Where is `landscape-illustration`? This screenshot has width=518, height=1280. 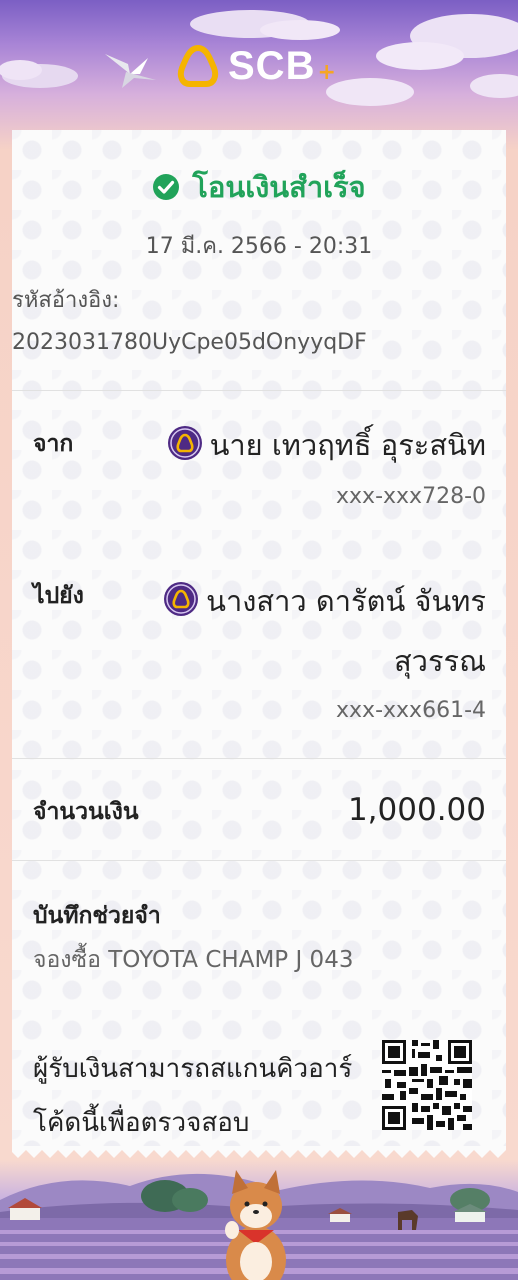
landscape-illustration is located at coordinates (259, 1225).